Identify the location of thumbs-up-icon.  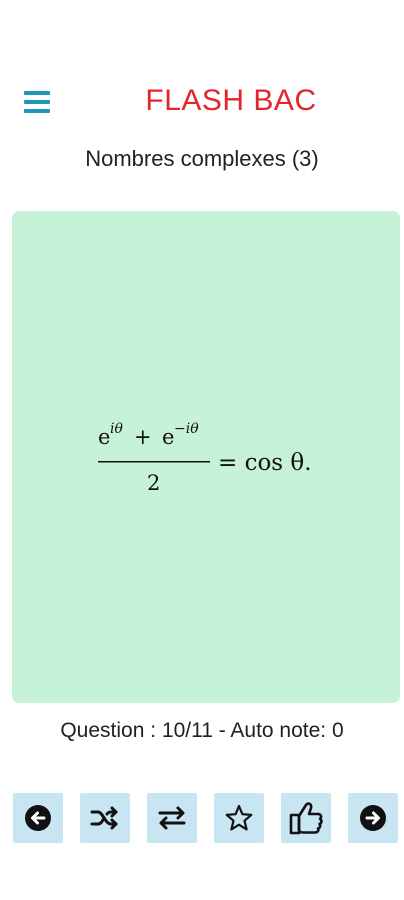
(306, 818).